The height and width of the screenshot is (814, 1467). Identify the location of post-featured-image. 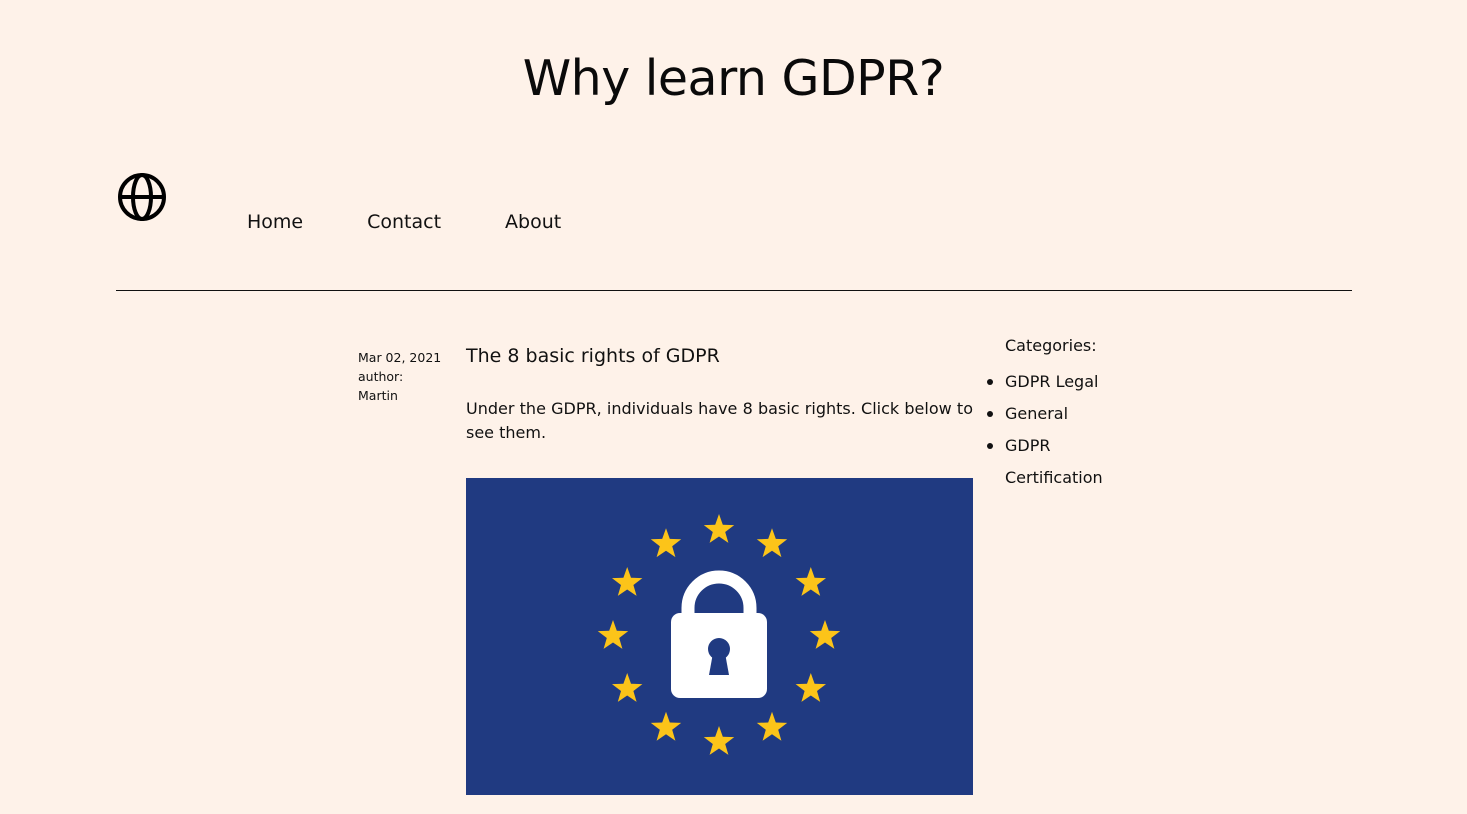
(719, 636).